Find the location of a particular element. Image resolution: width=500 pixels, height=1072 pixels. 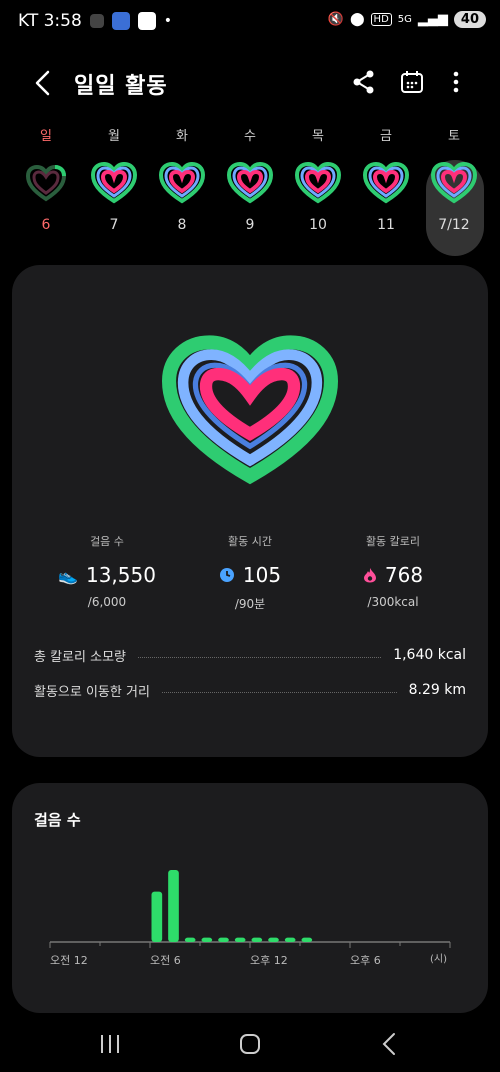

active-calories-value: 768 is located at coordinates (404, 575).